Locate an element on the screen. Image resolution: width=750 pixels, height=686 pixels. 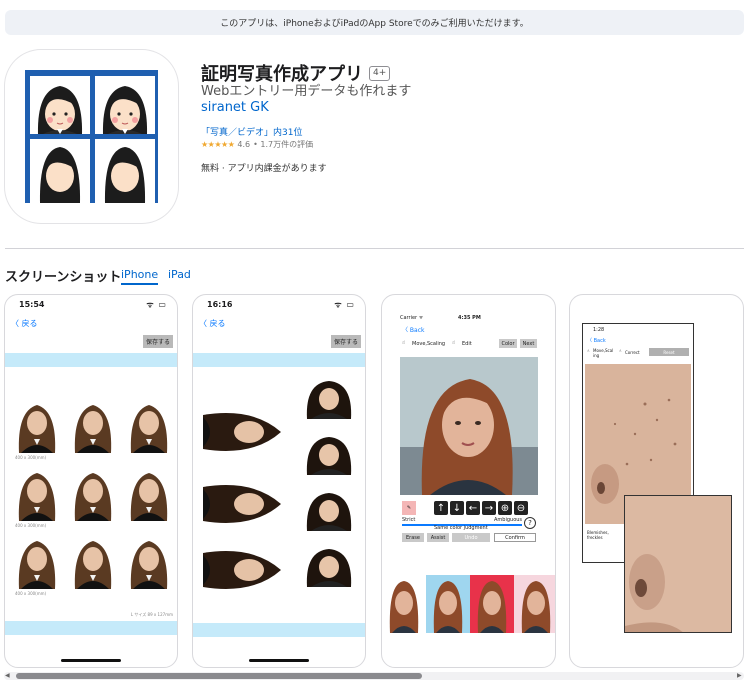
next-button: Next is located at coordinates (528, 343).